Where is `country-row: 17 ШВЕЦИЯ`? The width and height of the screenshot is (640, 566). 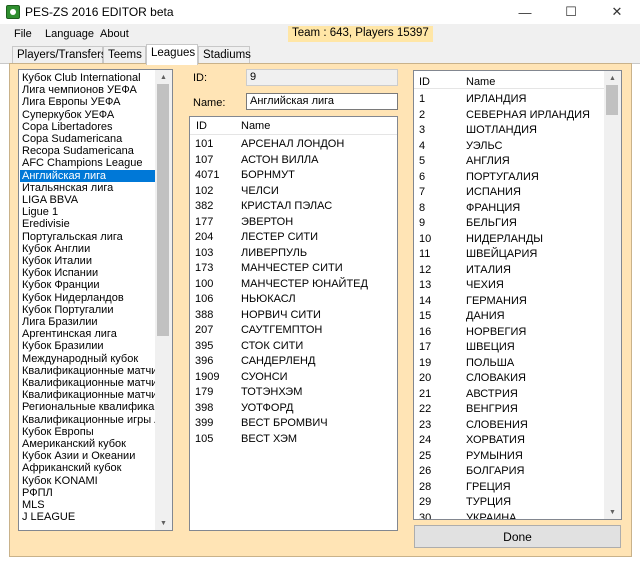 country-row: 17 ШВЕЦИЯ is located at coordinates (517, 347).